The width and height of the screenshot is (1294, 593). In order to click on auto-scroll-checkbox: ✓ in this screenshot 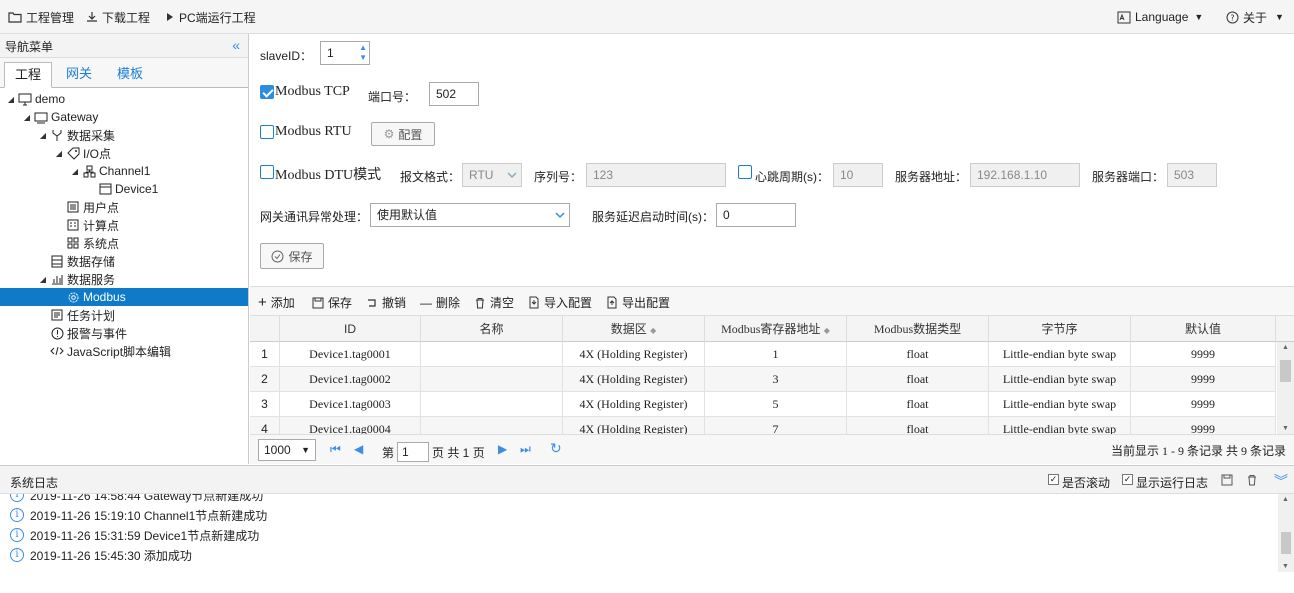, I will do `click(1053, 479)`.